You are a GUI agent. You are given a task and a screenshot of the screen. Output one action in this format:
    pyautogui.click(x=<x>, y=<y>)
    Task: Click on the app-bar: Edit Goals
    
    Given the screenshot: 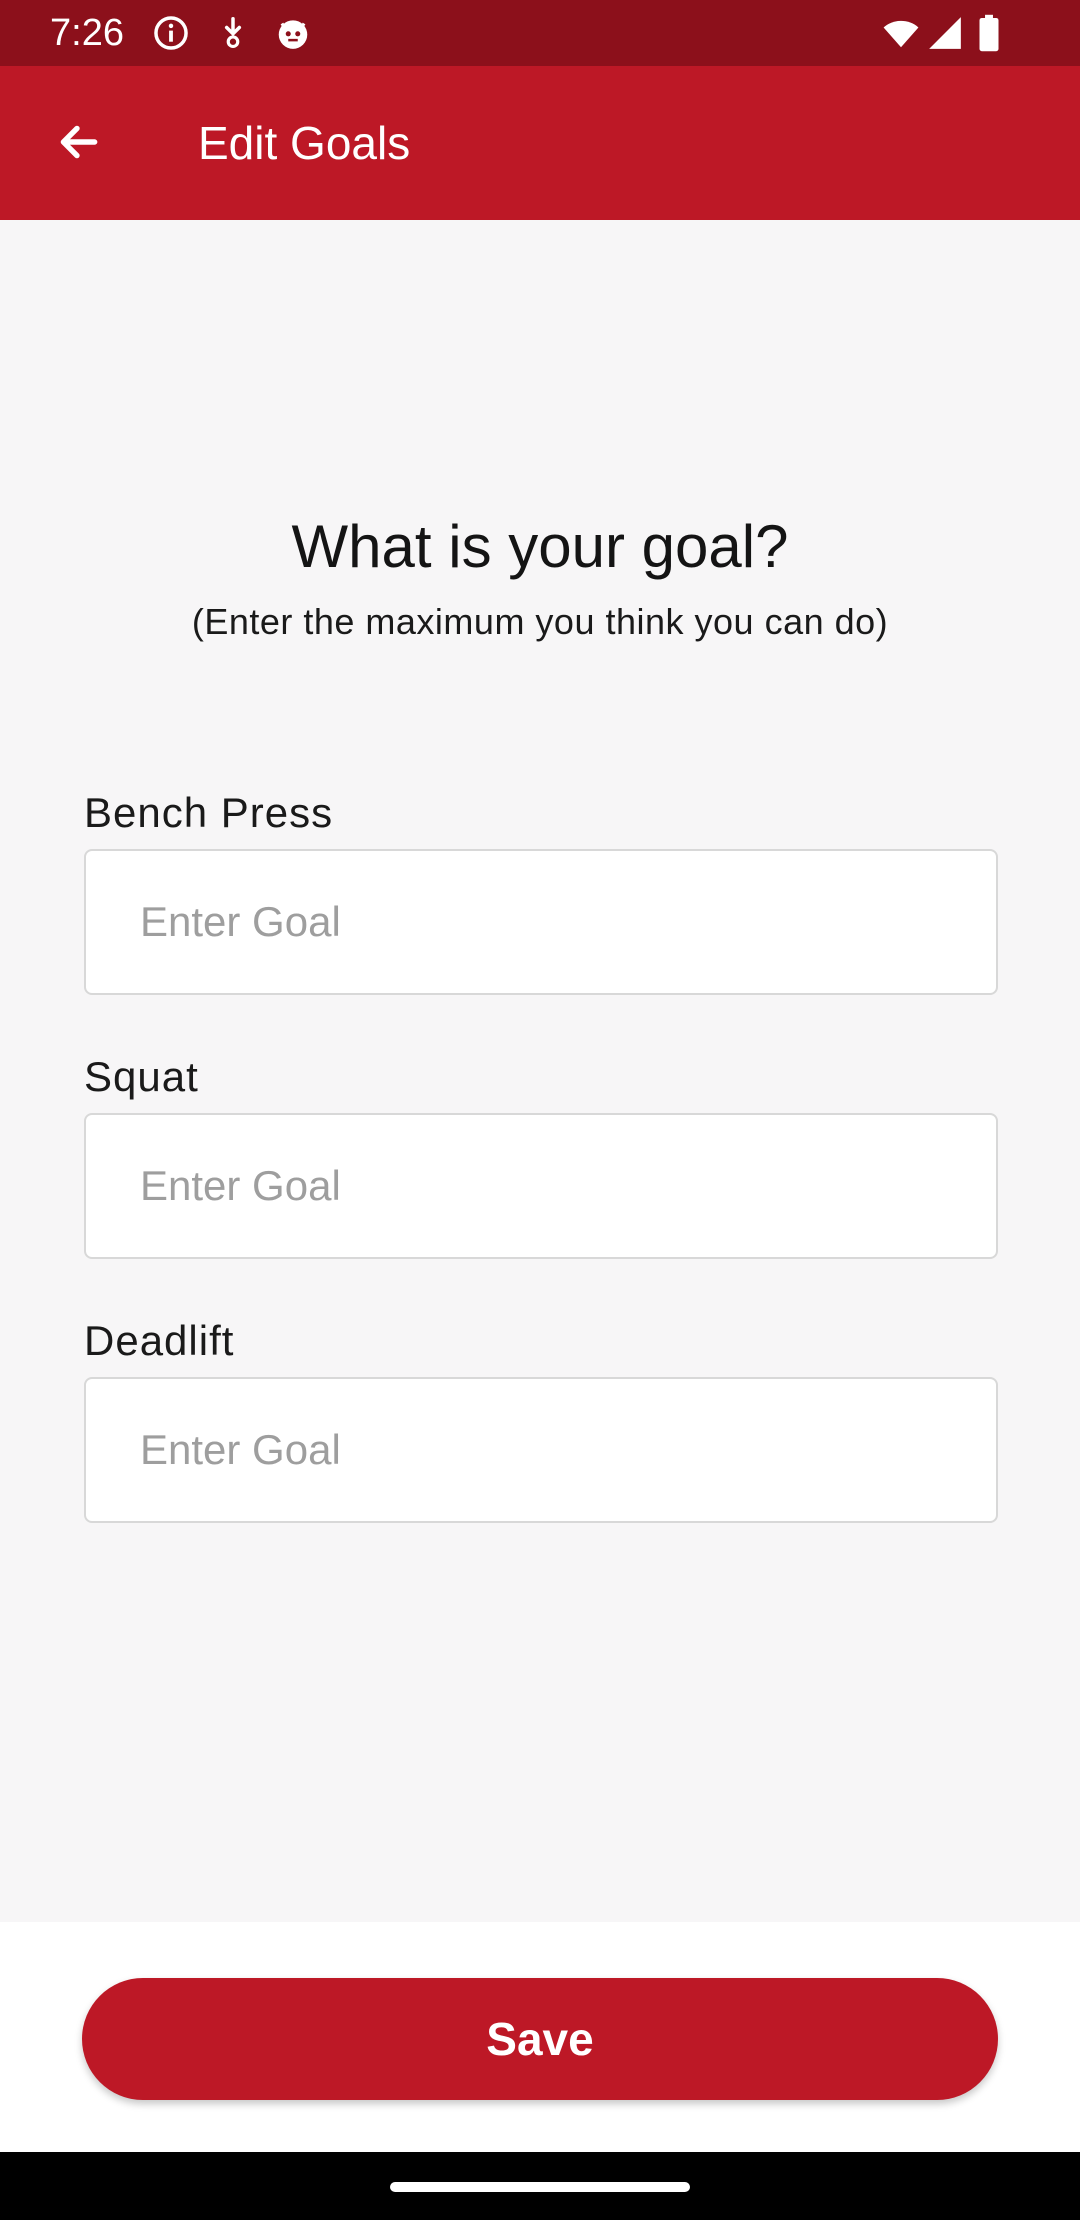 What is the action you would take?
    pyautogui.click(x=540, y=143)
    